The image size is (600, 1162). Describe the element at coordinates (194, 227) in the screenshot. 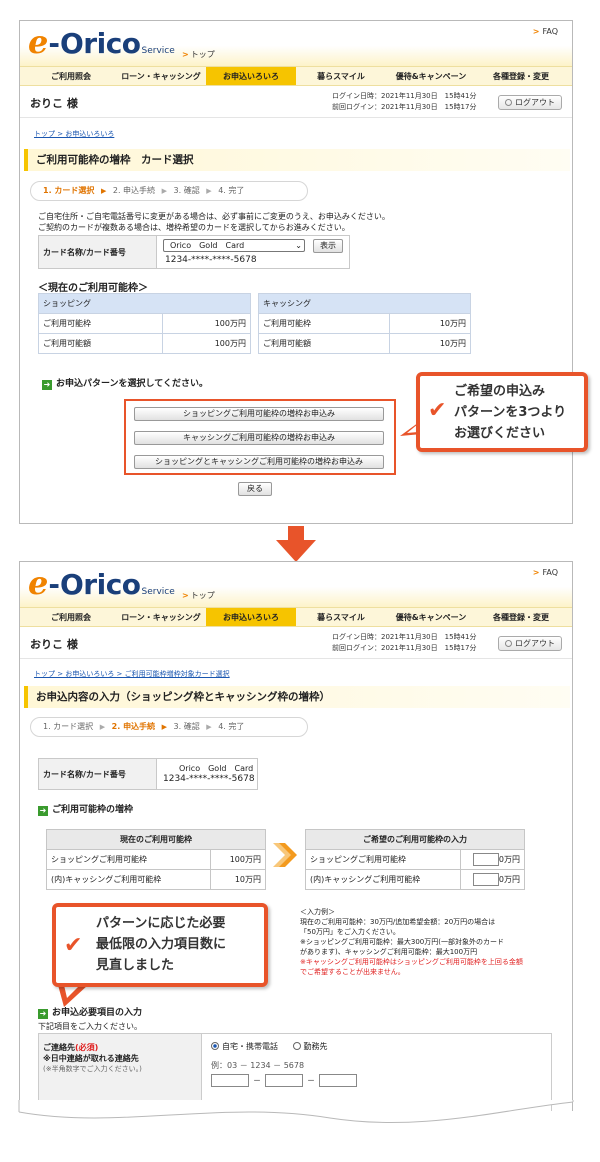

I see `notice-multiple-cards: ご契約のカードが複数ある場合は、増枠希望のカードを選択してからお進みください。` at that location.